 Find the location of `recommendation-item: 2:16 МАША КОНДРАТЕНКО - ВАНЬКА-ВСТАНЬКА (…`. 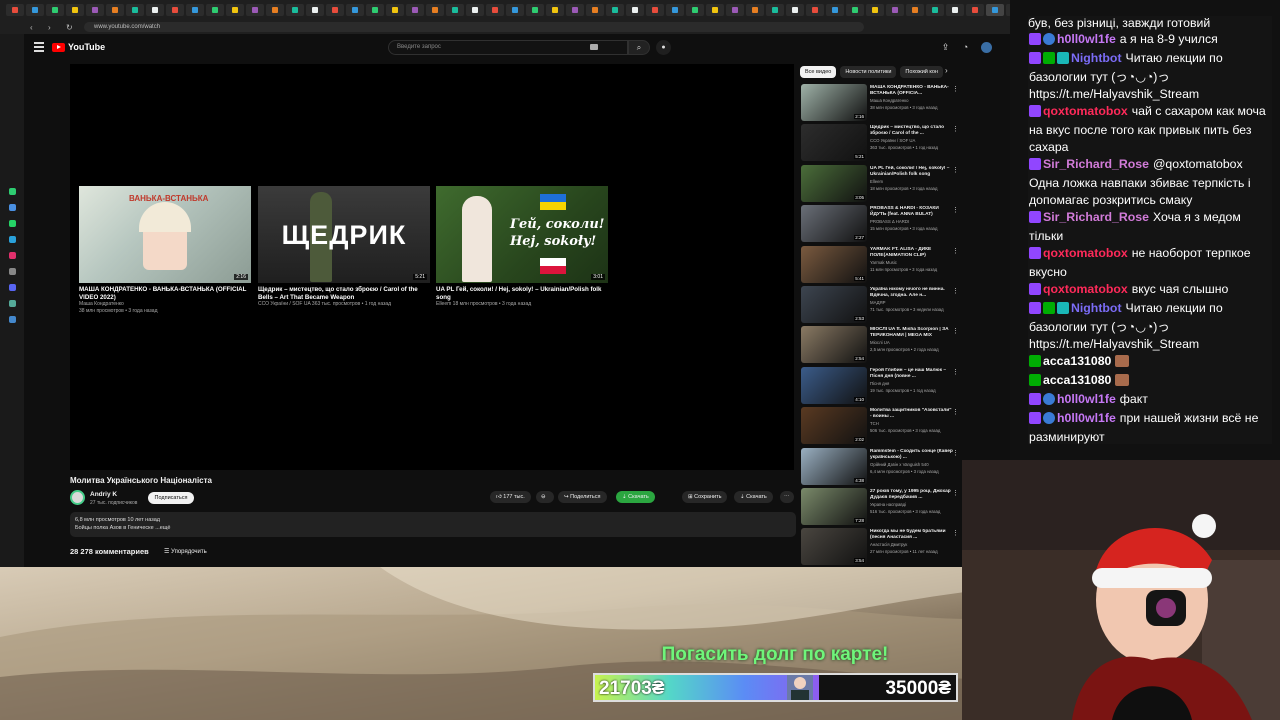

recommendation-item: 2:16 МАША КОНДРАТЕНКО - ВАНЬКА-ВСТАНЬКА (… is located at coordinates (881, 104).